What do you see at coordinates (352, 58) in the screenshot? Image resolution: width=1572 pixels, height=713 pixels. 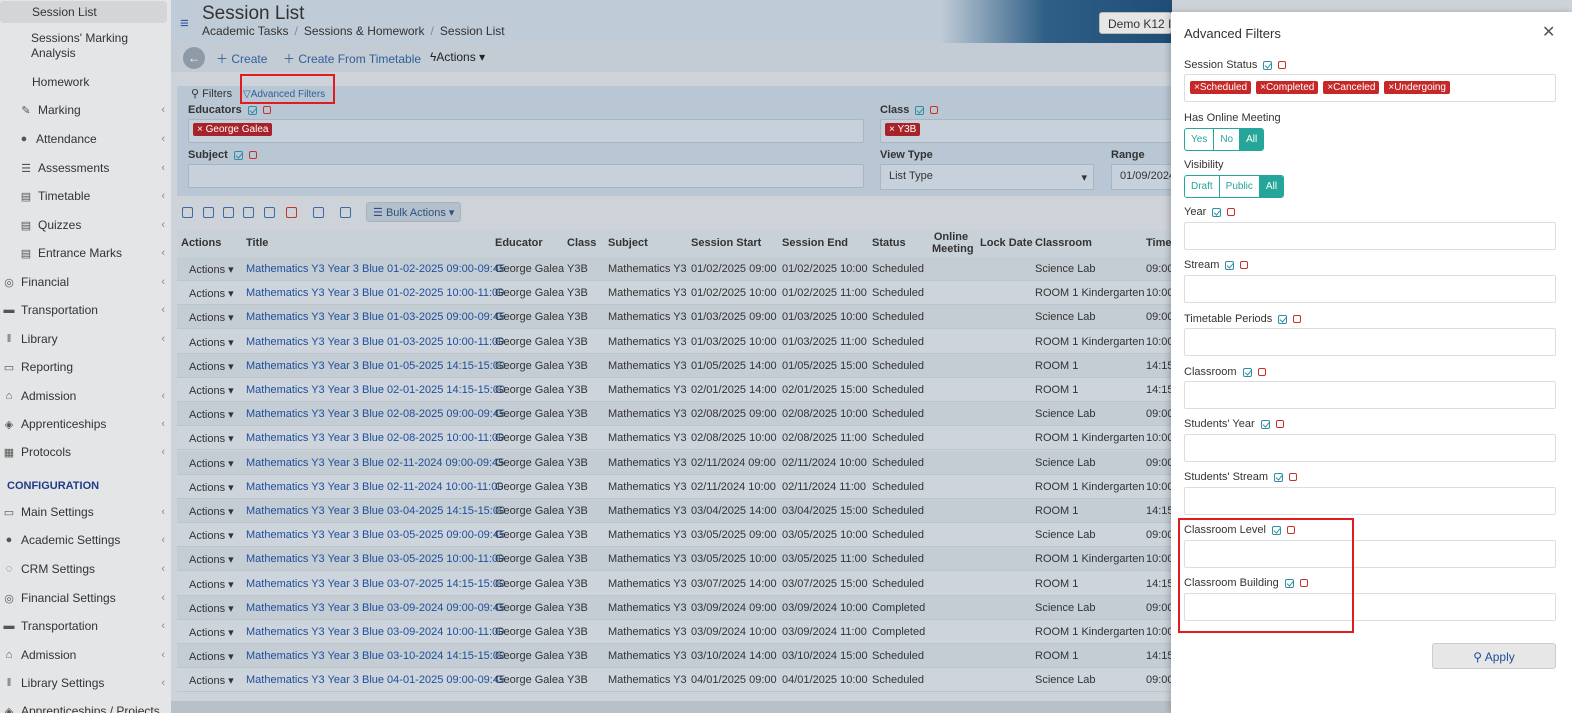 I see `create-from-timetable-button: ＋ Create From Timetable` at bounding box center [352, 58].